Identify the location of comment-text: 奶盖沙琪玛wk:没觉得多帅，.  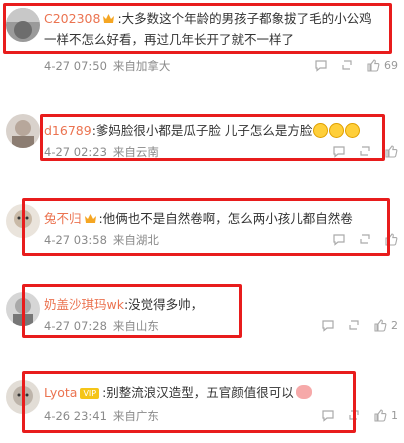
(124, 304).